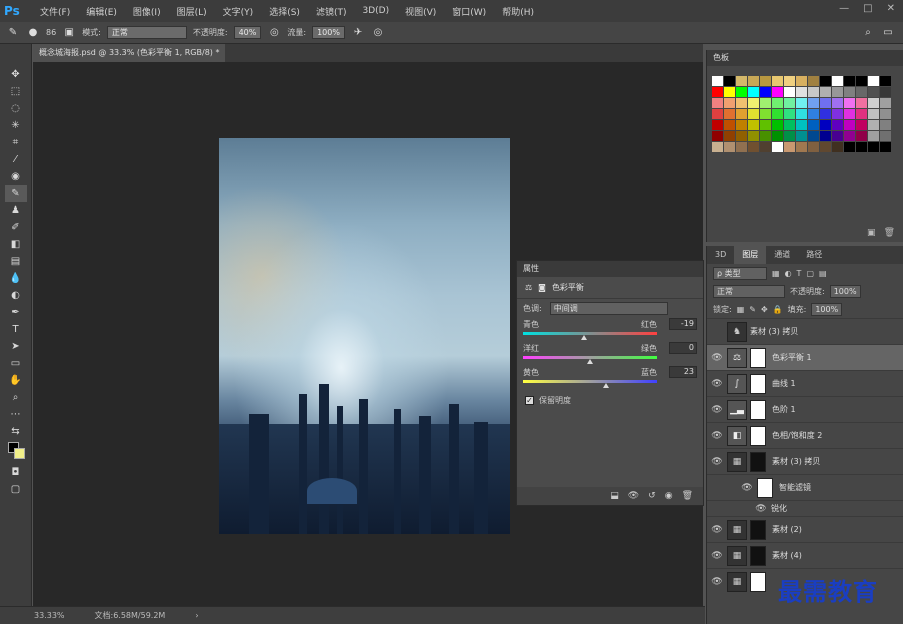  I want to click on marquee-tool-icon: ⬚, so click(16, 91).